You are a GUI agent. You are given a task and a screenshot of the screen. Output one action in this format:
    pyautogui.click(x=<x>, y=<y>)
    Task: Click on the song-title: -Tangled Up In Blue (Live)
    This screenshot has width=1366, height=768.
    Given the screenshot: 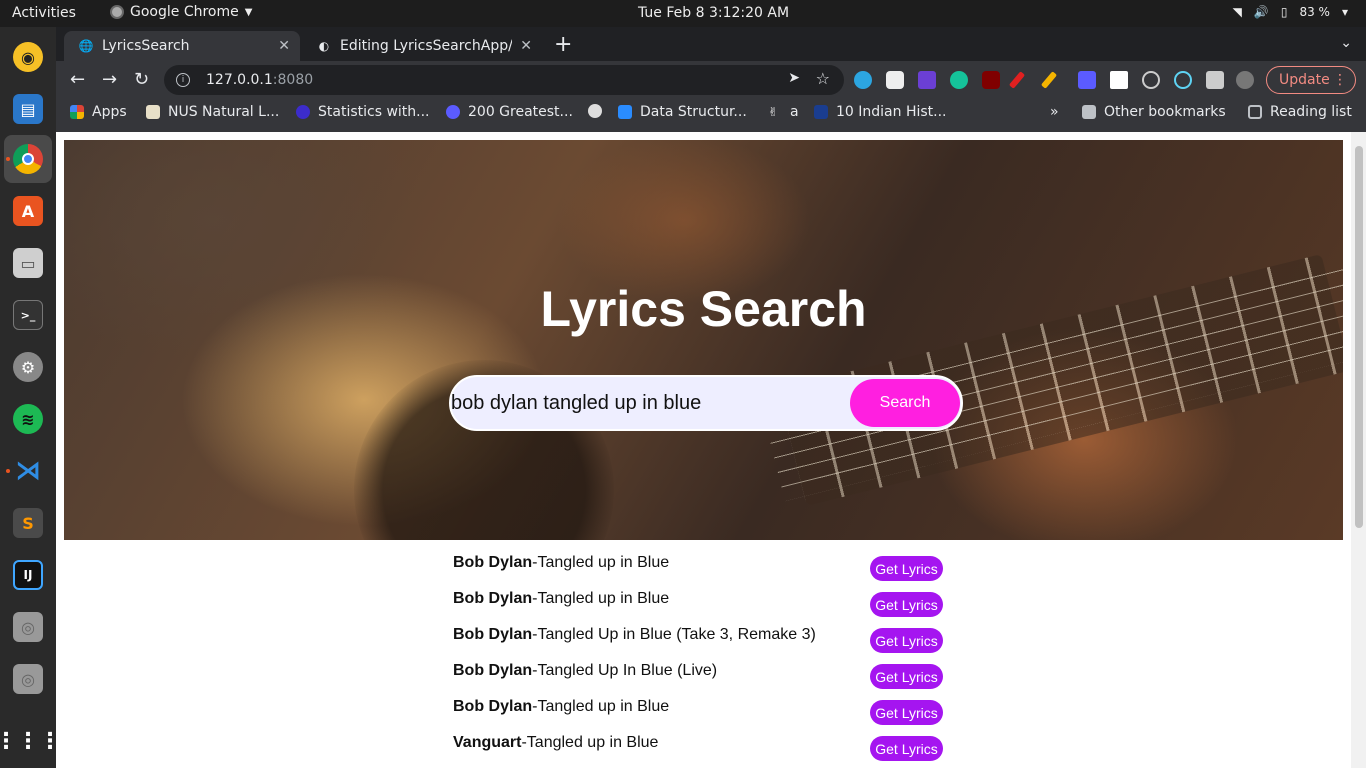 What is the action you would take?
    pyautogui.click(x=625, y=670)
    